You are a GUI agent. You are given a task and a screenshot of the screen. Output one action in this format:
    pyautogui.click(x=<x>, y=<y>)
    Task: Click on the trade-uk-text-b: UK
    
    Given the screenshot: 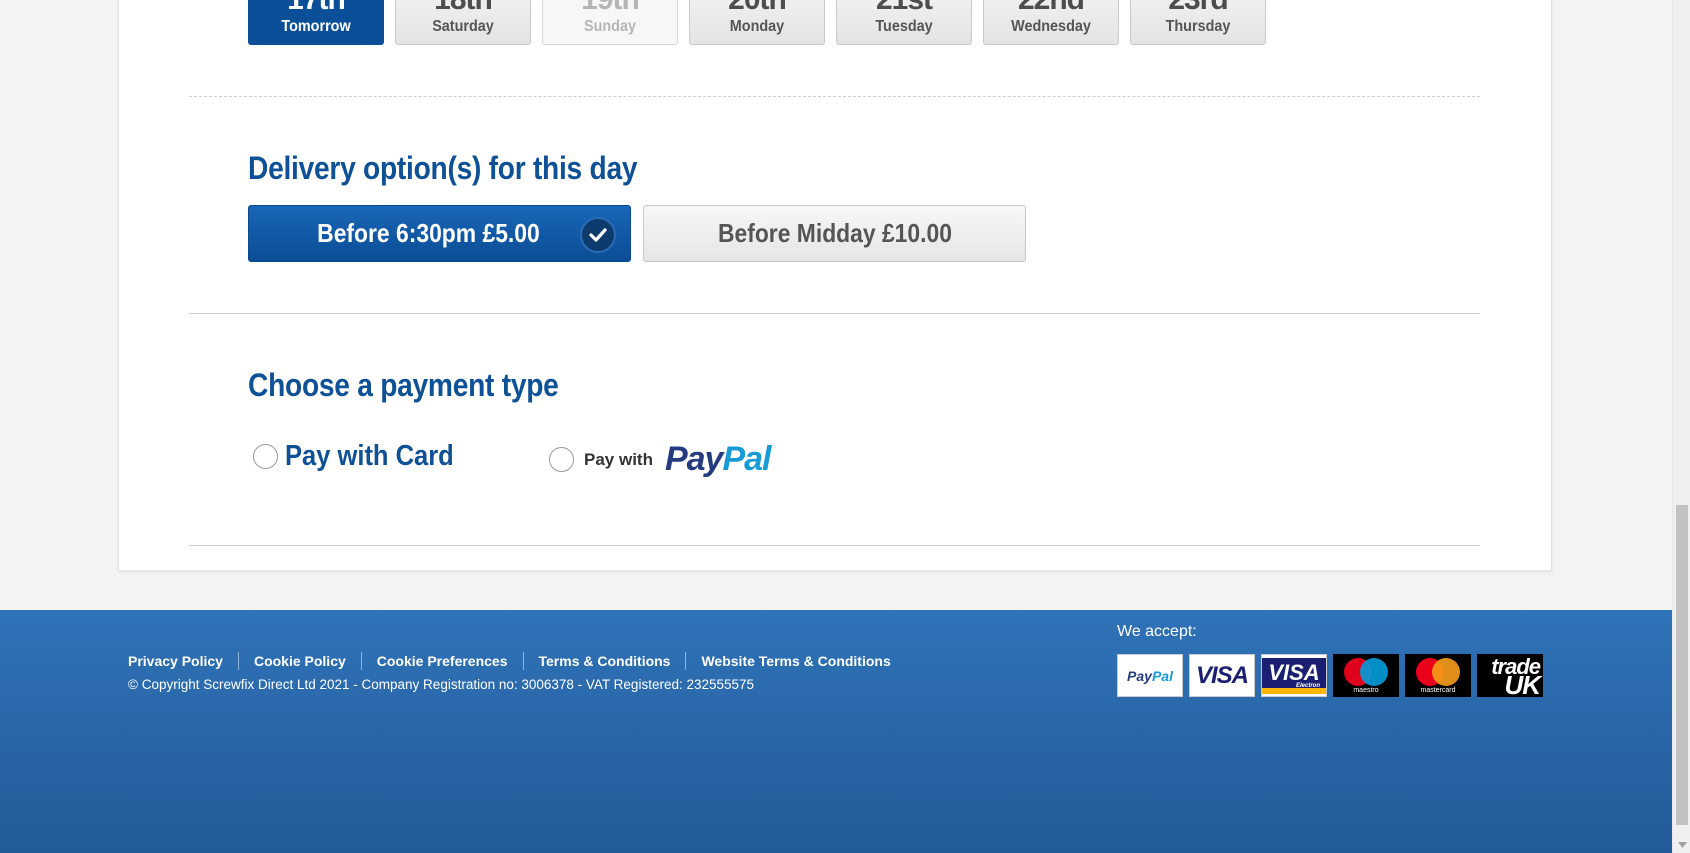 What is the action you would take?
    pyautogui.click(x=1522, y=683)
    